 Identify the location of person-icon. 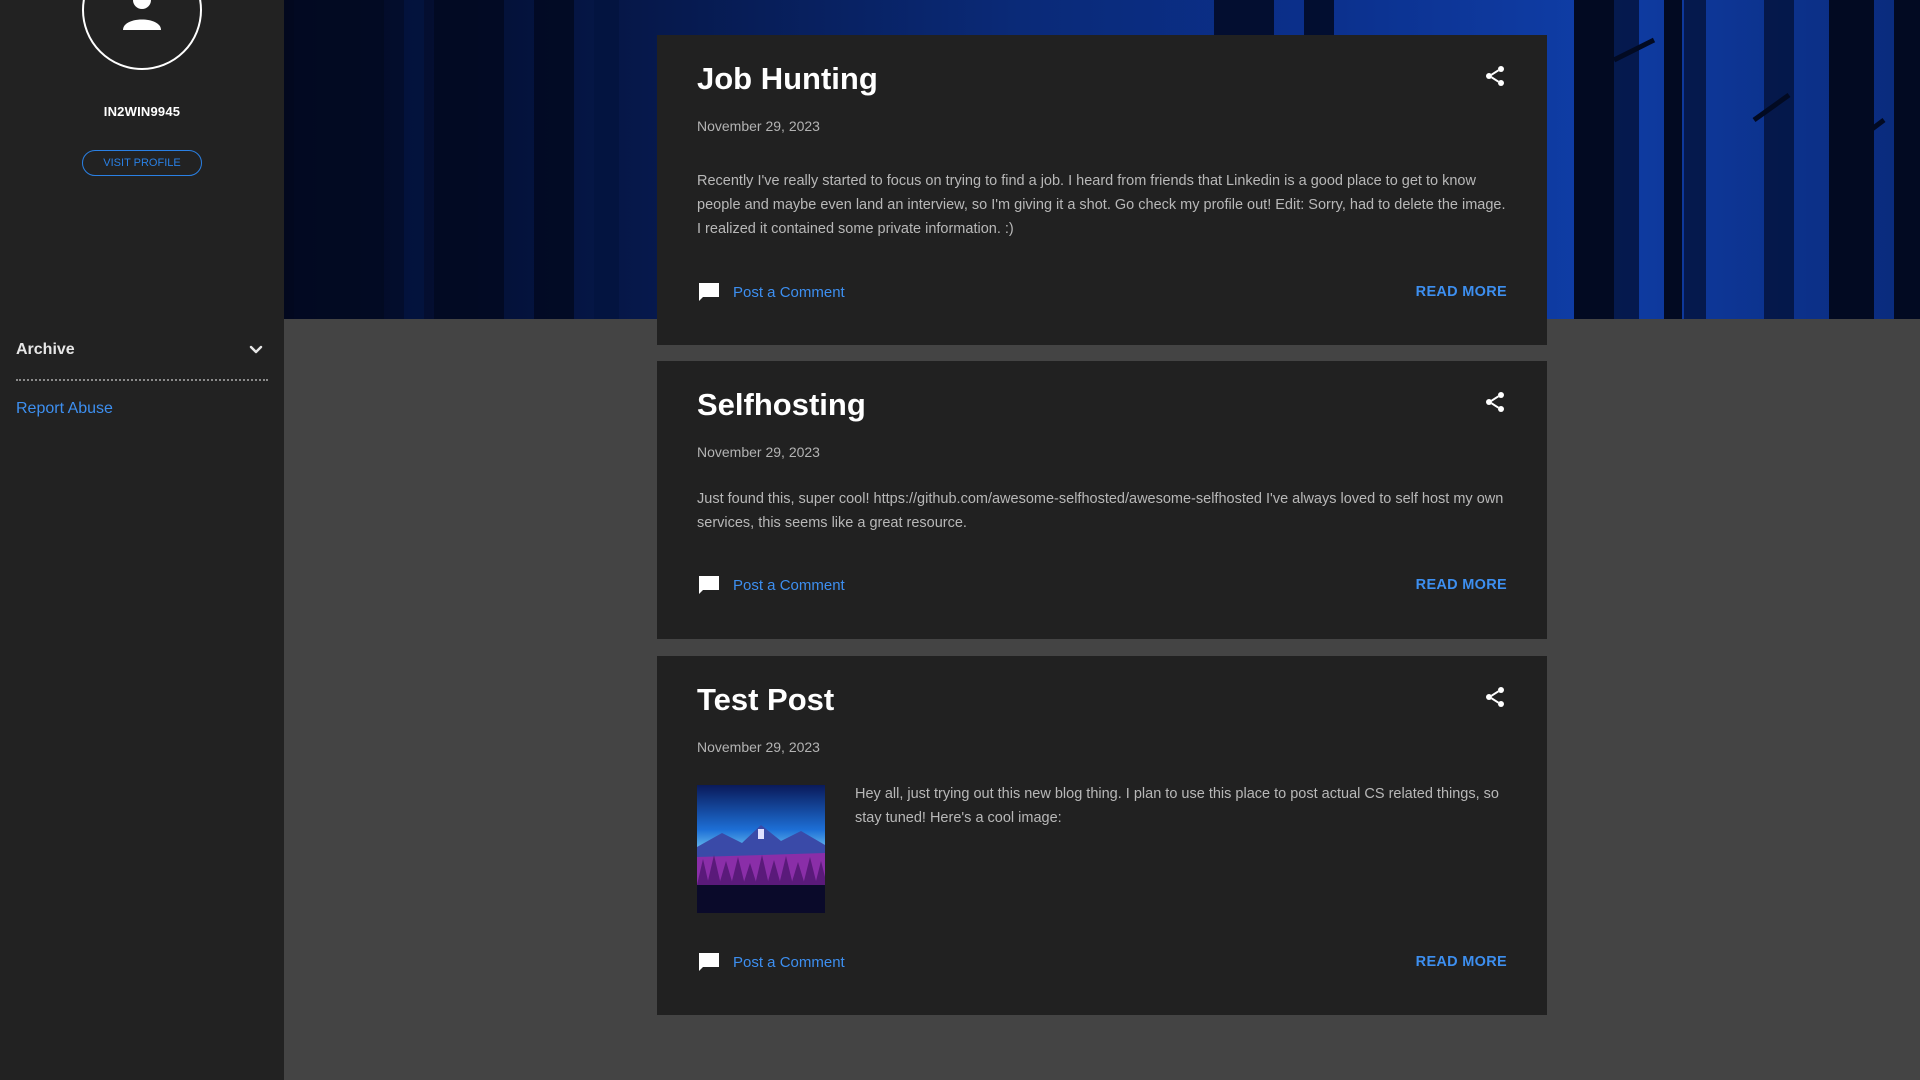
(142, 15).